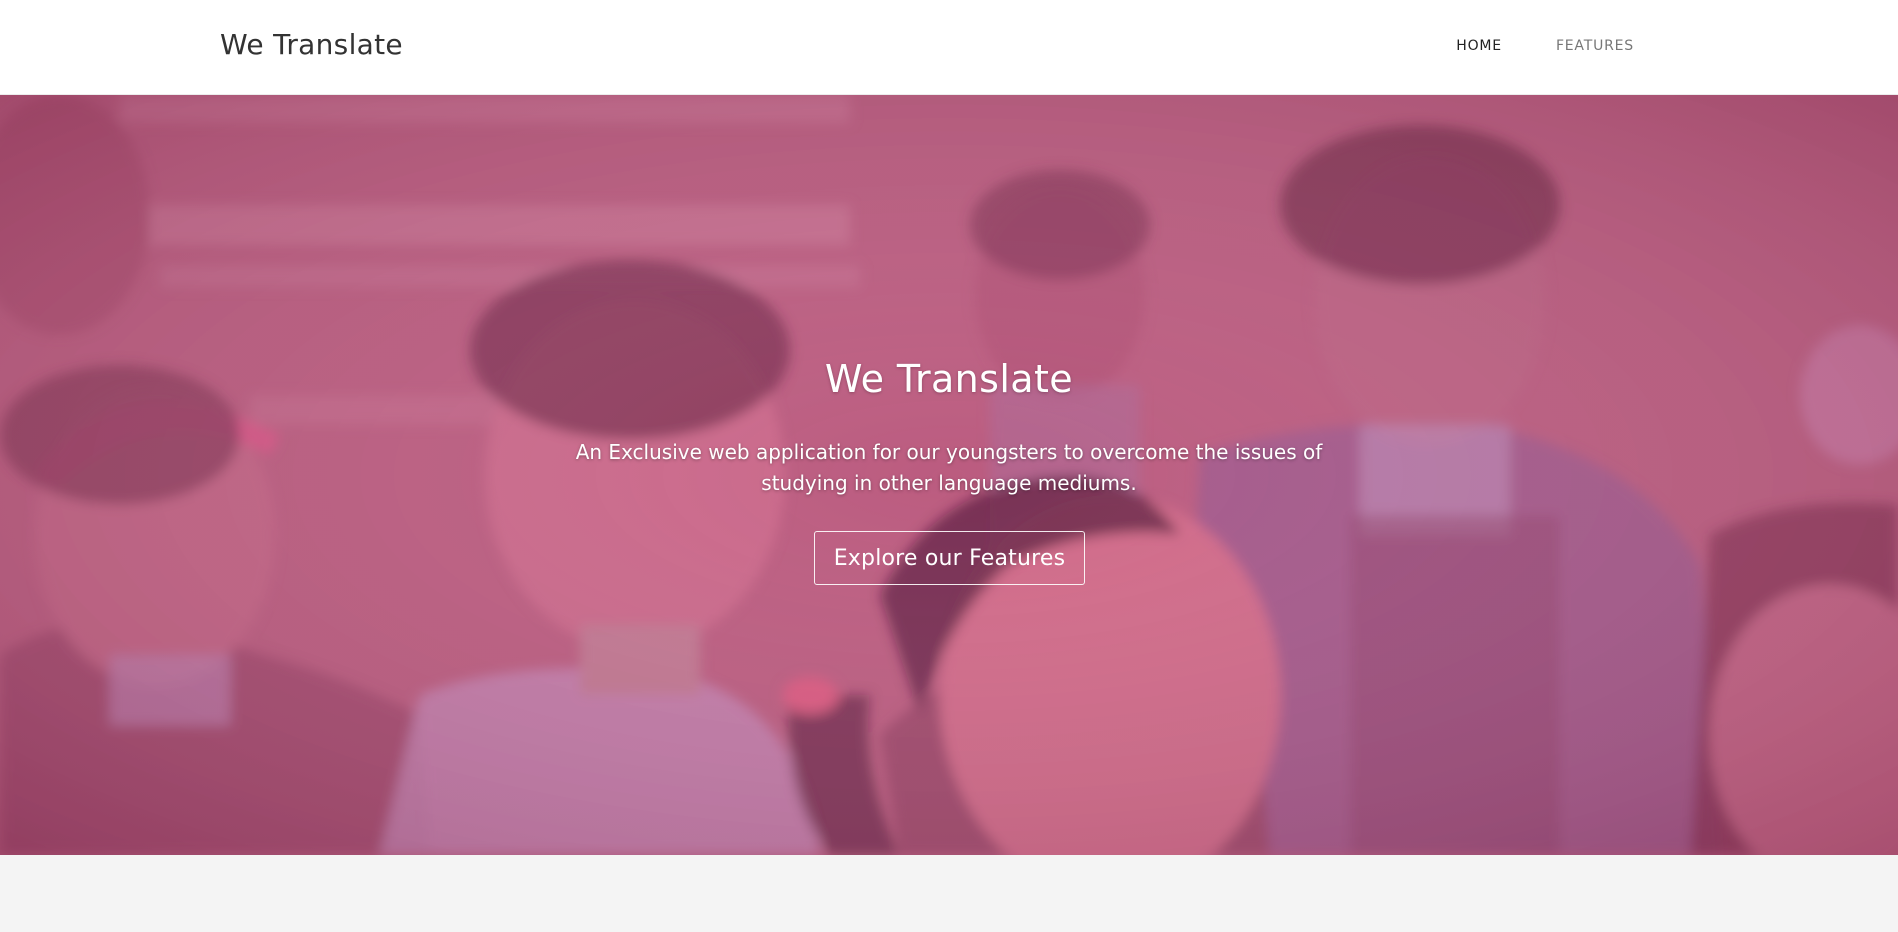 Image resolution: width=1898 pixels, height=932 pixels. I want to click on nav-link-home: HOME, so click(1479, 46).